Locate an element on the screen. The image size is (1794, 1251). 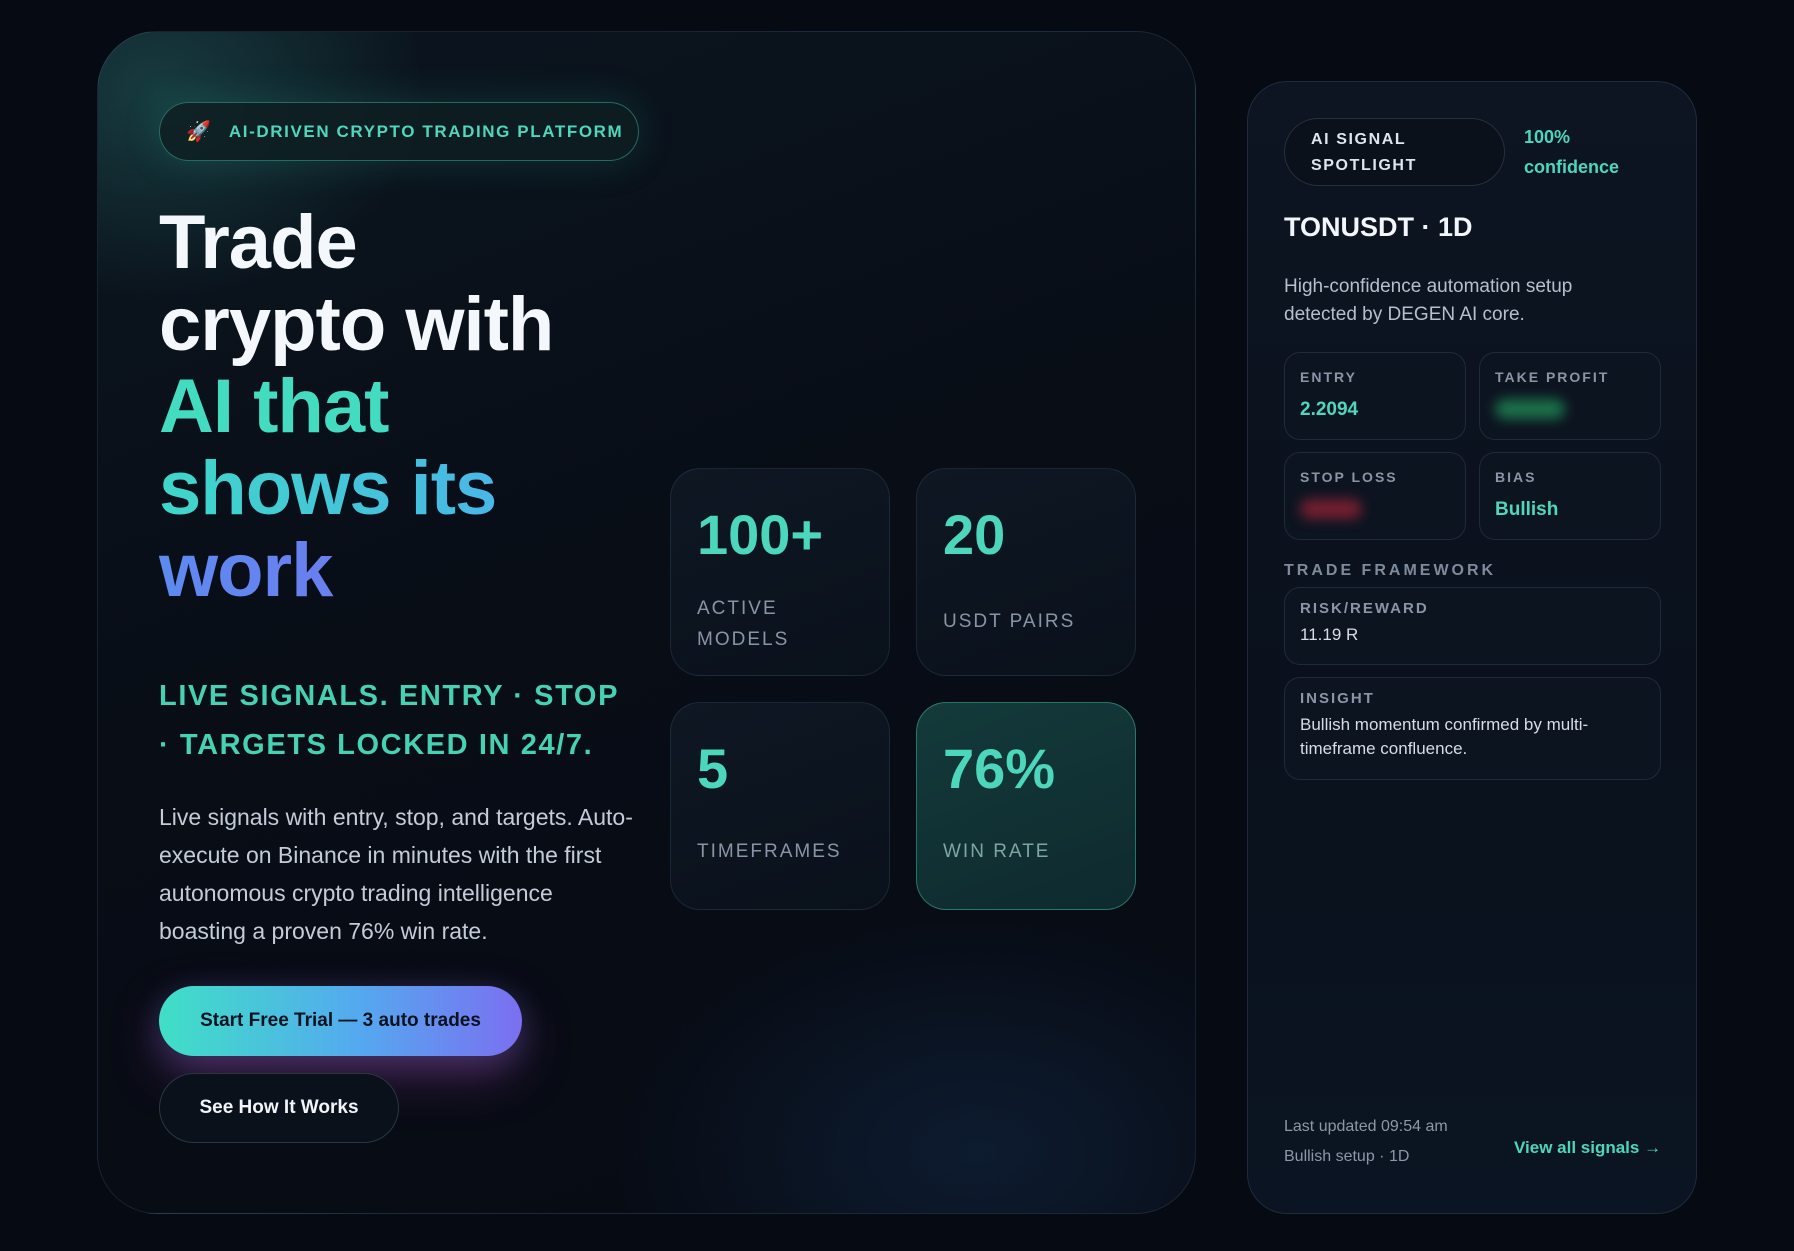
headline-line-5: work is located at coordinates (356, 571).